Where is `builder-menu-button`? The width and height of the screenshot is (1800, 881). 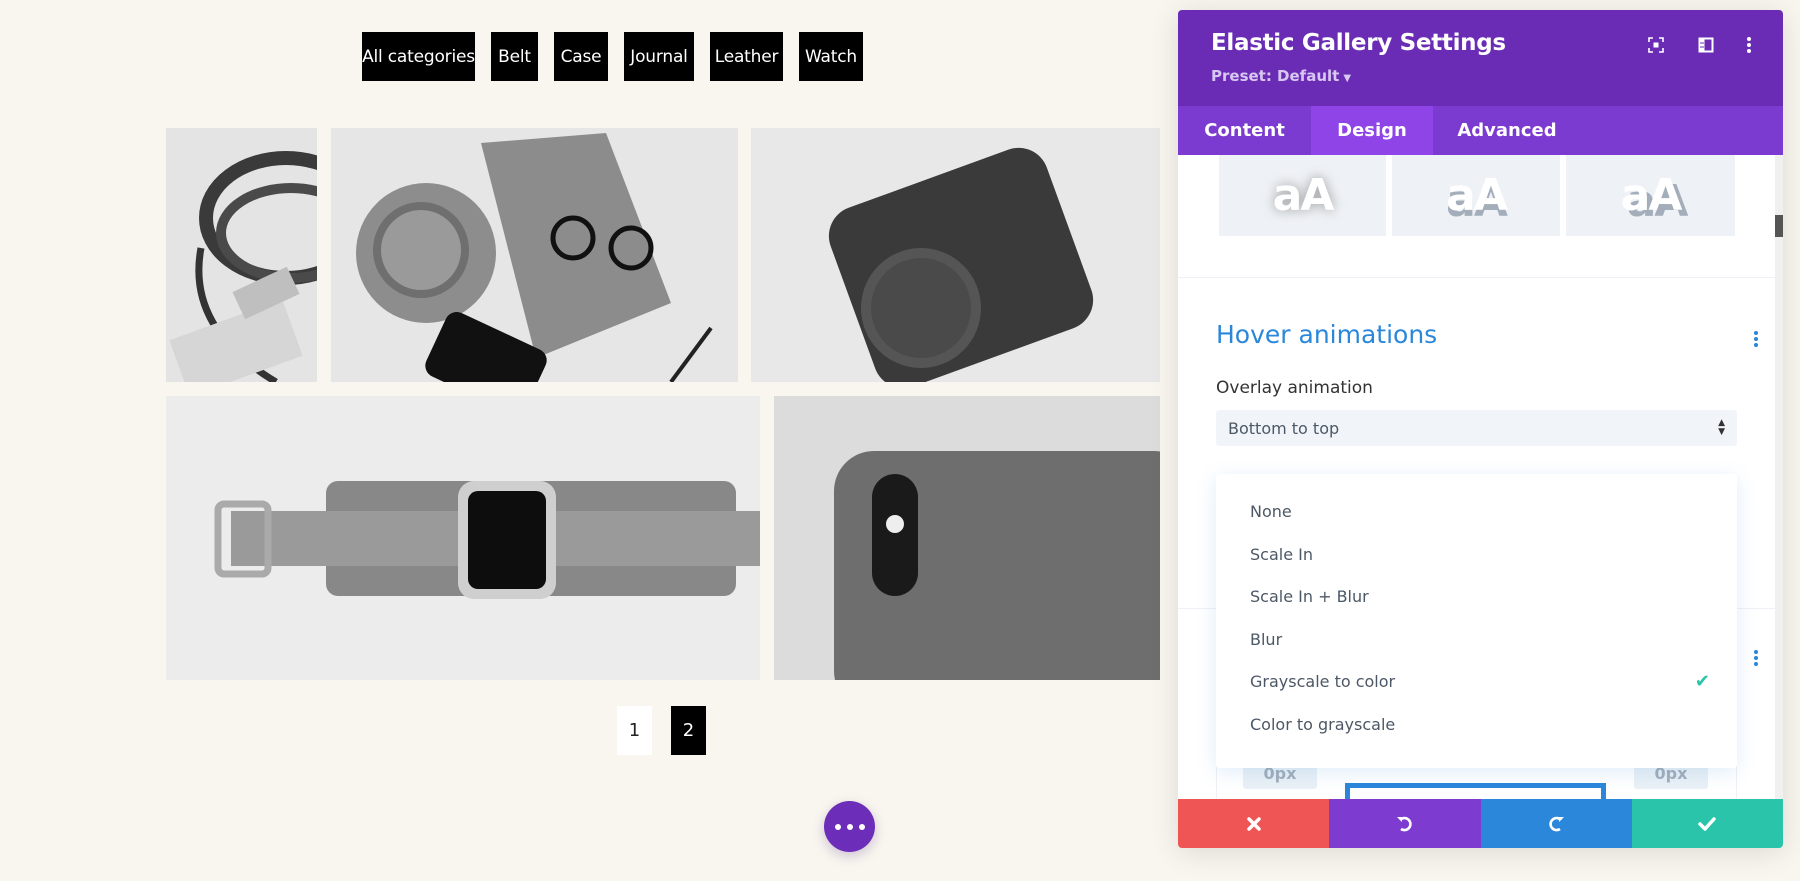
builder-menu-button is located at coordinates (849, 826).